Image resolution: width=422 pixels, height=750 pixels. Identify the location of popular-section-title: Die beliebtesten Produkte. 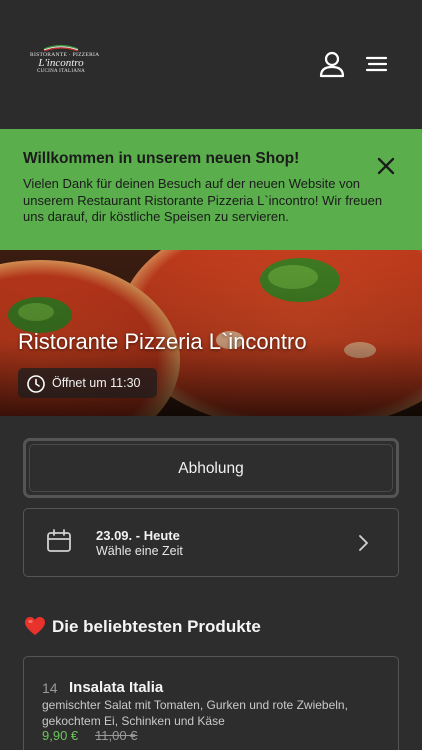
(142, 626).